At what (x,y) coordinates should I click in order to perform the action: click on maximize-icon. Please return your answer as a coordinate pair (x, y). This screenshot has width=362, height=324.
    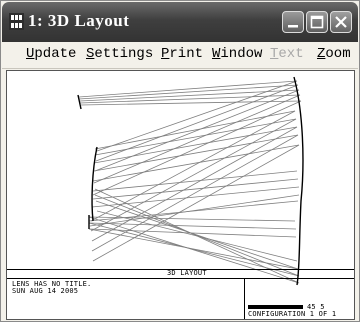
    Looking at the image, I should click on (317, 22).